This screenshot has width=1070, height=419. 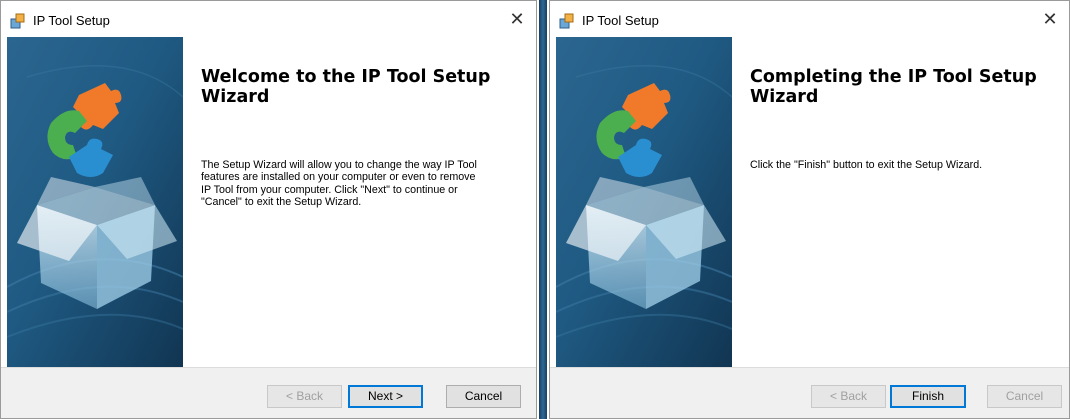 I want to click on wizard-heading: Welcome to the IP Tool Setup Wizard, so click(x=346, y=87).